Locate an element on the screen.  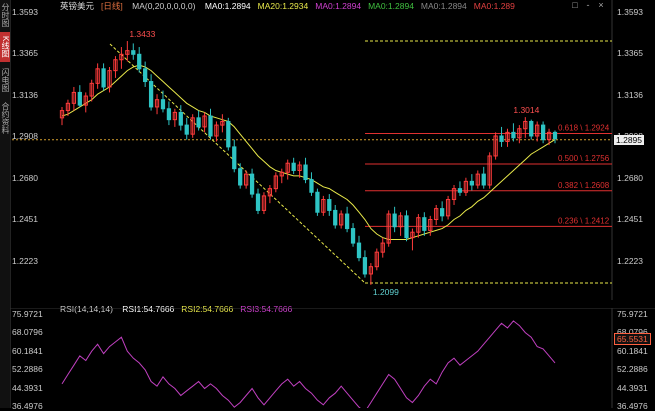
price-axis-right-label: 1.3593 is located at coordinates (630, 12).